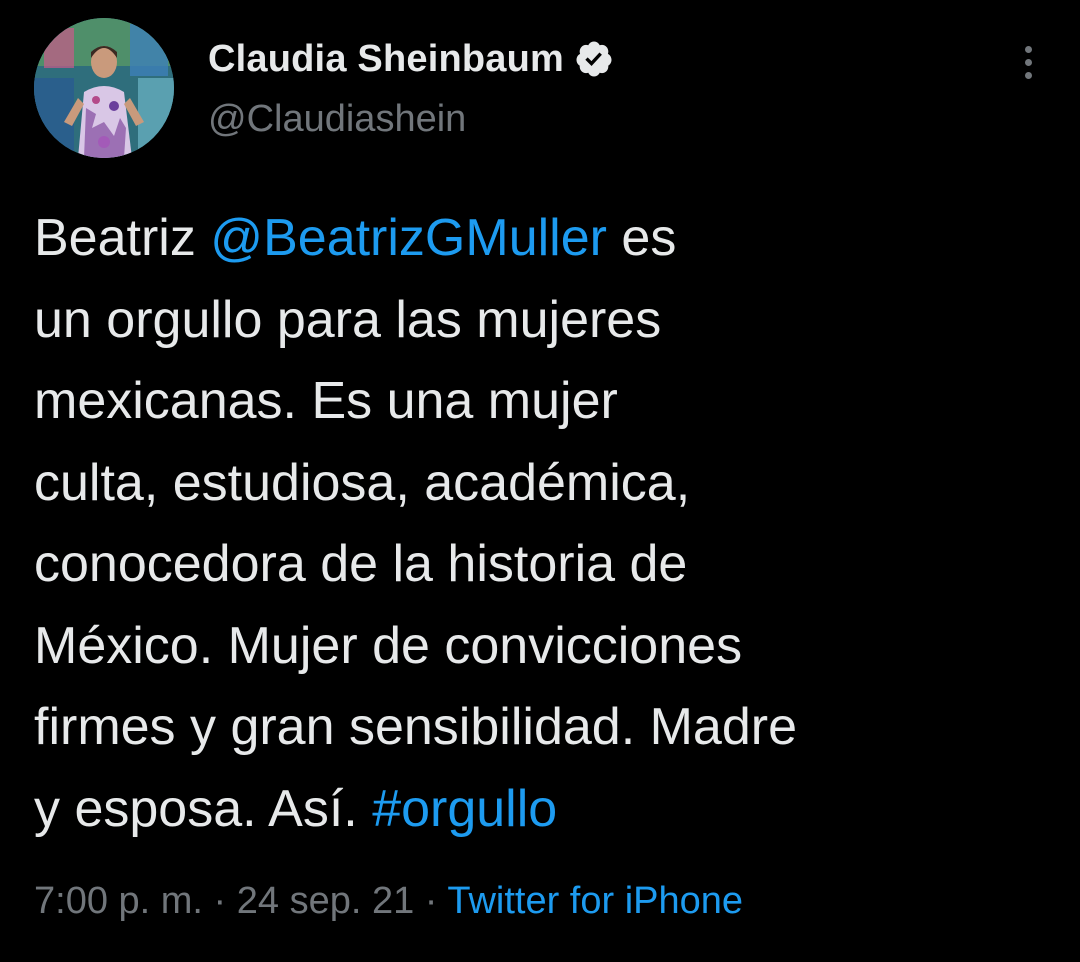  Describe the element at coordinates (325, 901) in the screenshot. I see `tweet-date: 24 sep. 21` at that location.